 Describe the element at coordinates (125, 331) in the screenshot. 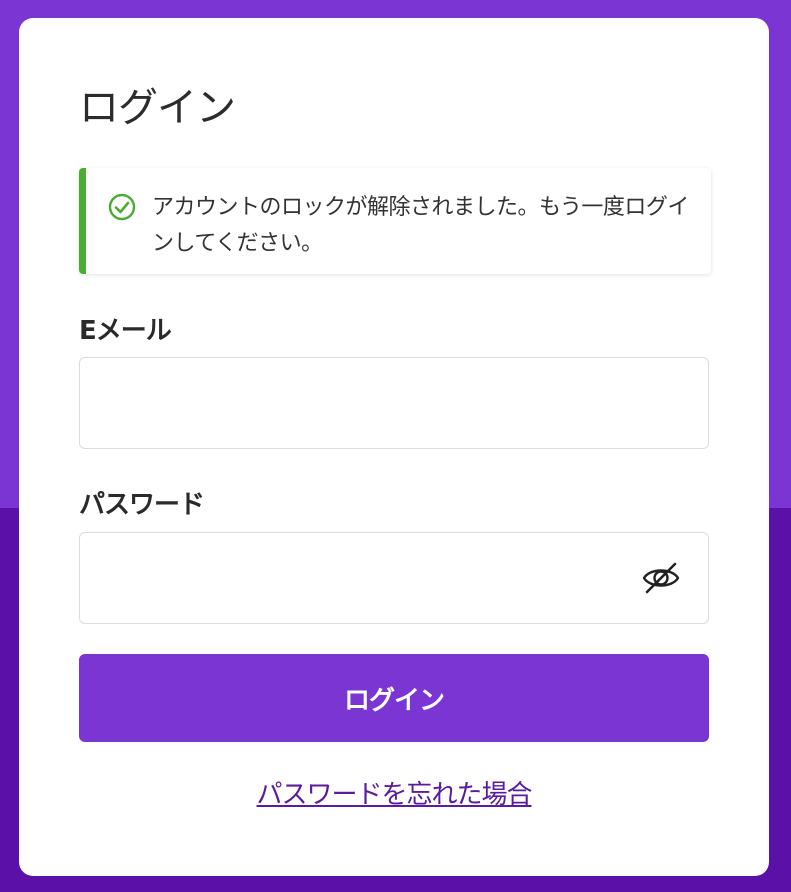

I see `email-label: Eメール` at that location.